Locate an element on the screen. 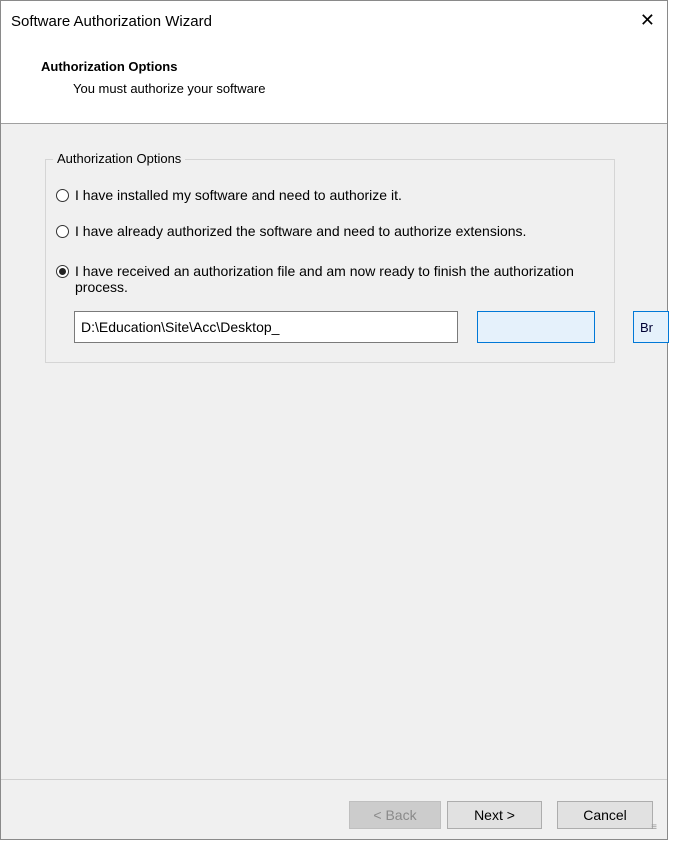 The height and width of the screenshot is (844, 676). group-legend: Authorization Options is located at coordinates (119, 158).